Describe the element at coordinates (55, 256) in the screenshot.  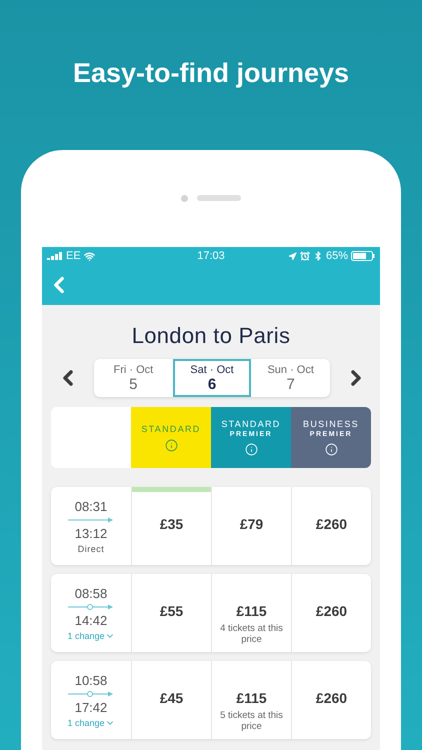
I see `signal-icon` at that location.